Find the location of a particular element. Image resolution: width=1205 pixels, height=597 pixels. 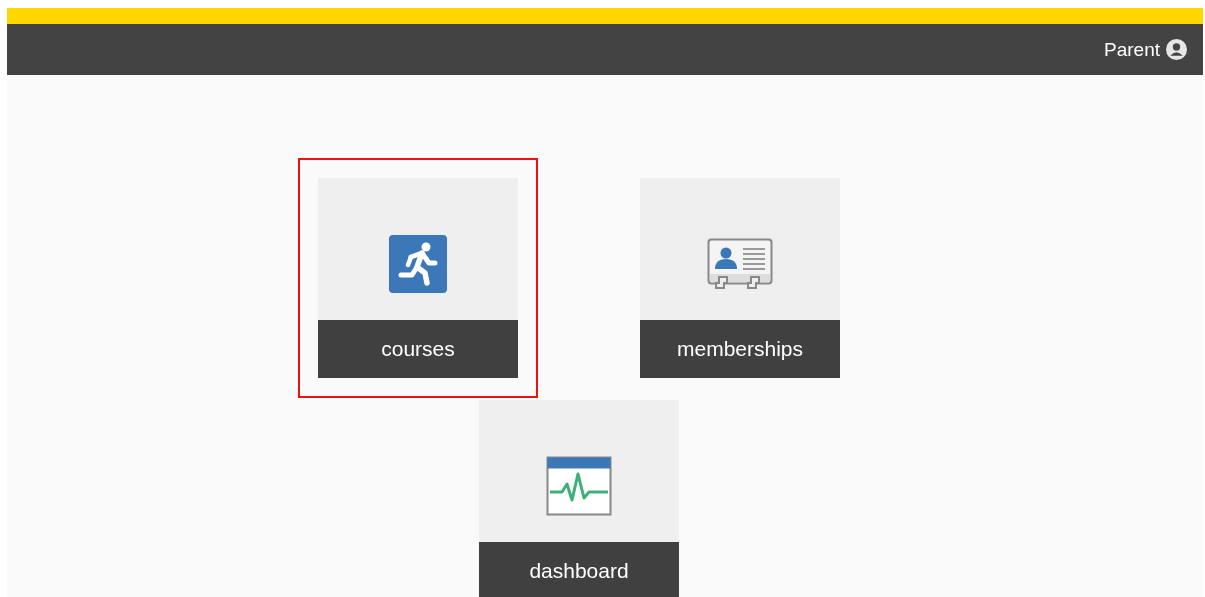

id-card-icon is located at coordinates (740, 264).